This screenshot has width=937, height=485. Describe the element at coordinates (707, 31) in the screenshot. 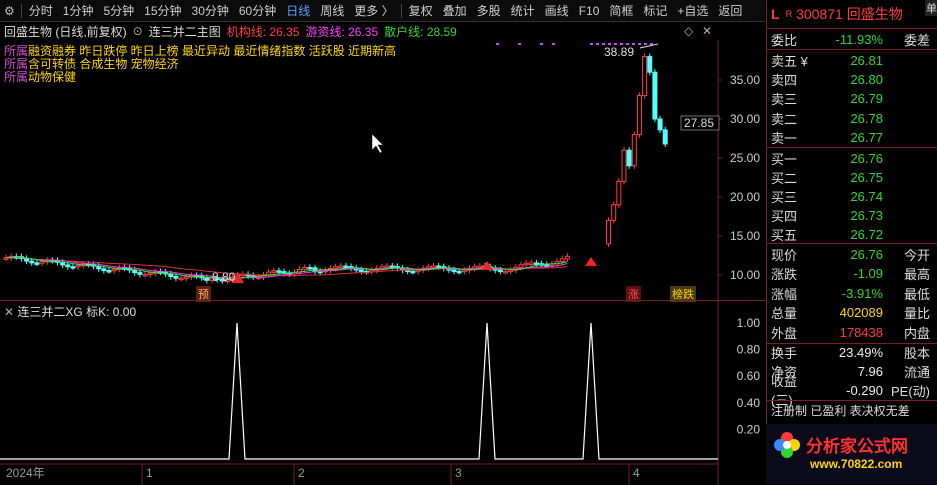

I see `close-icon: ✕` at that location.